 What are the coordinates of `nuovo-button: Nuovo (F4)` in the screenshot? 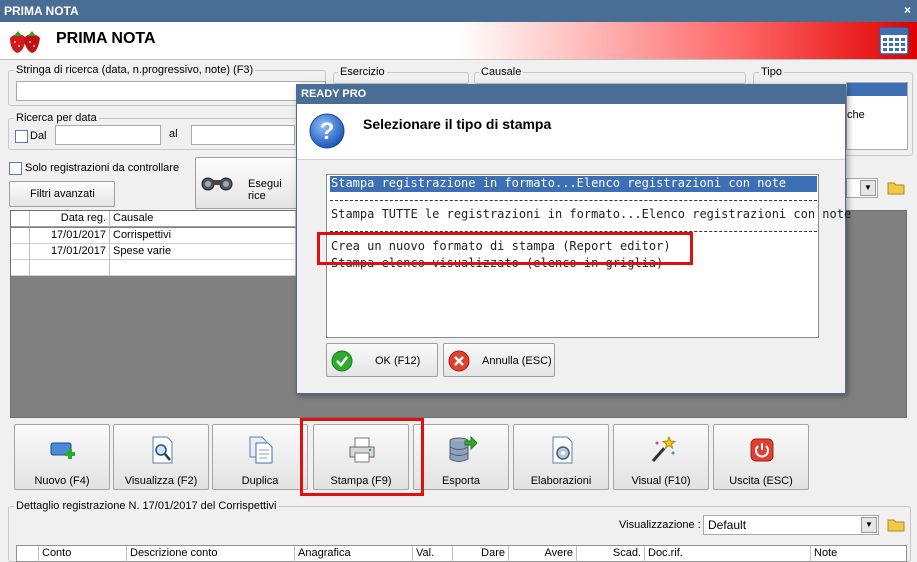 It's located at (62, 457).